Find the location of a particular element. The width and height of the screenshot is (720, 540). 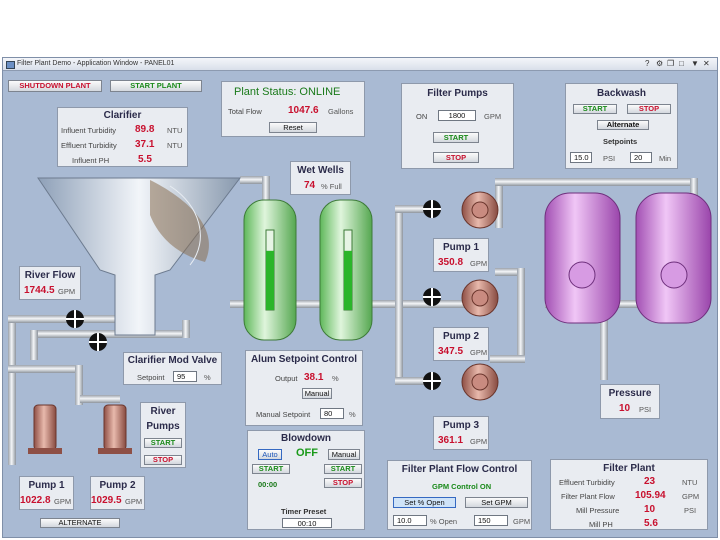

effluent-turbidity-label: Effluent Turbidity is located at coordinates (89, 145).